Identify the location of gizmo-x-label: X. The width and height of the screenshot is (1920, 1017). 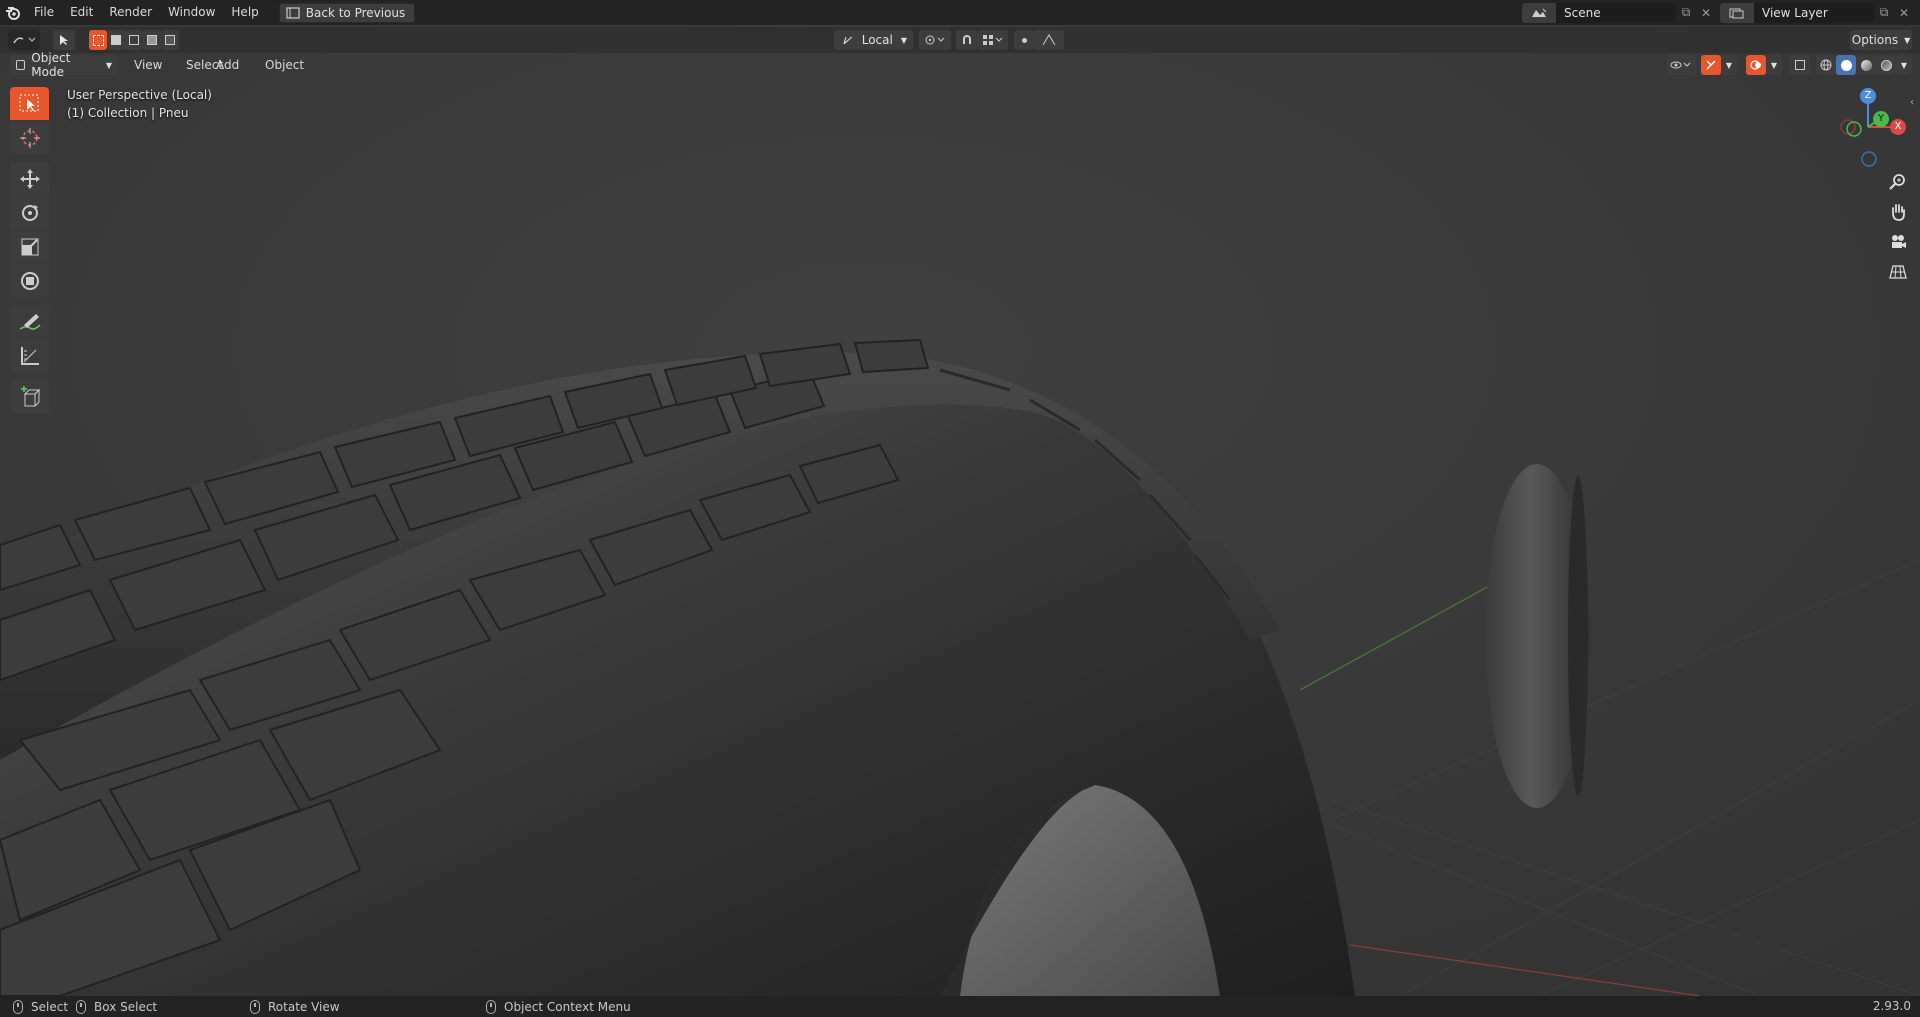
(1898, 126).